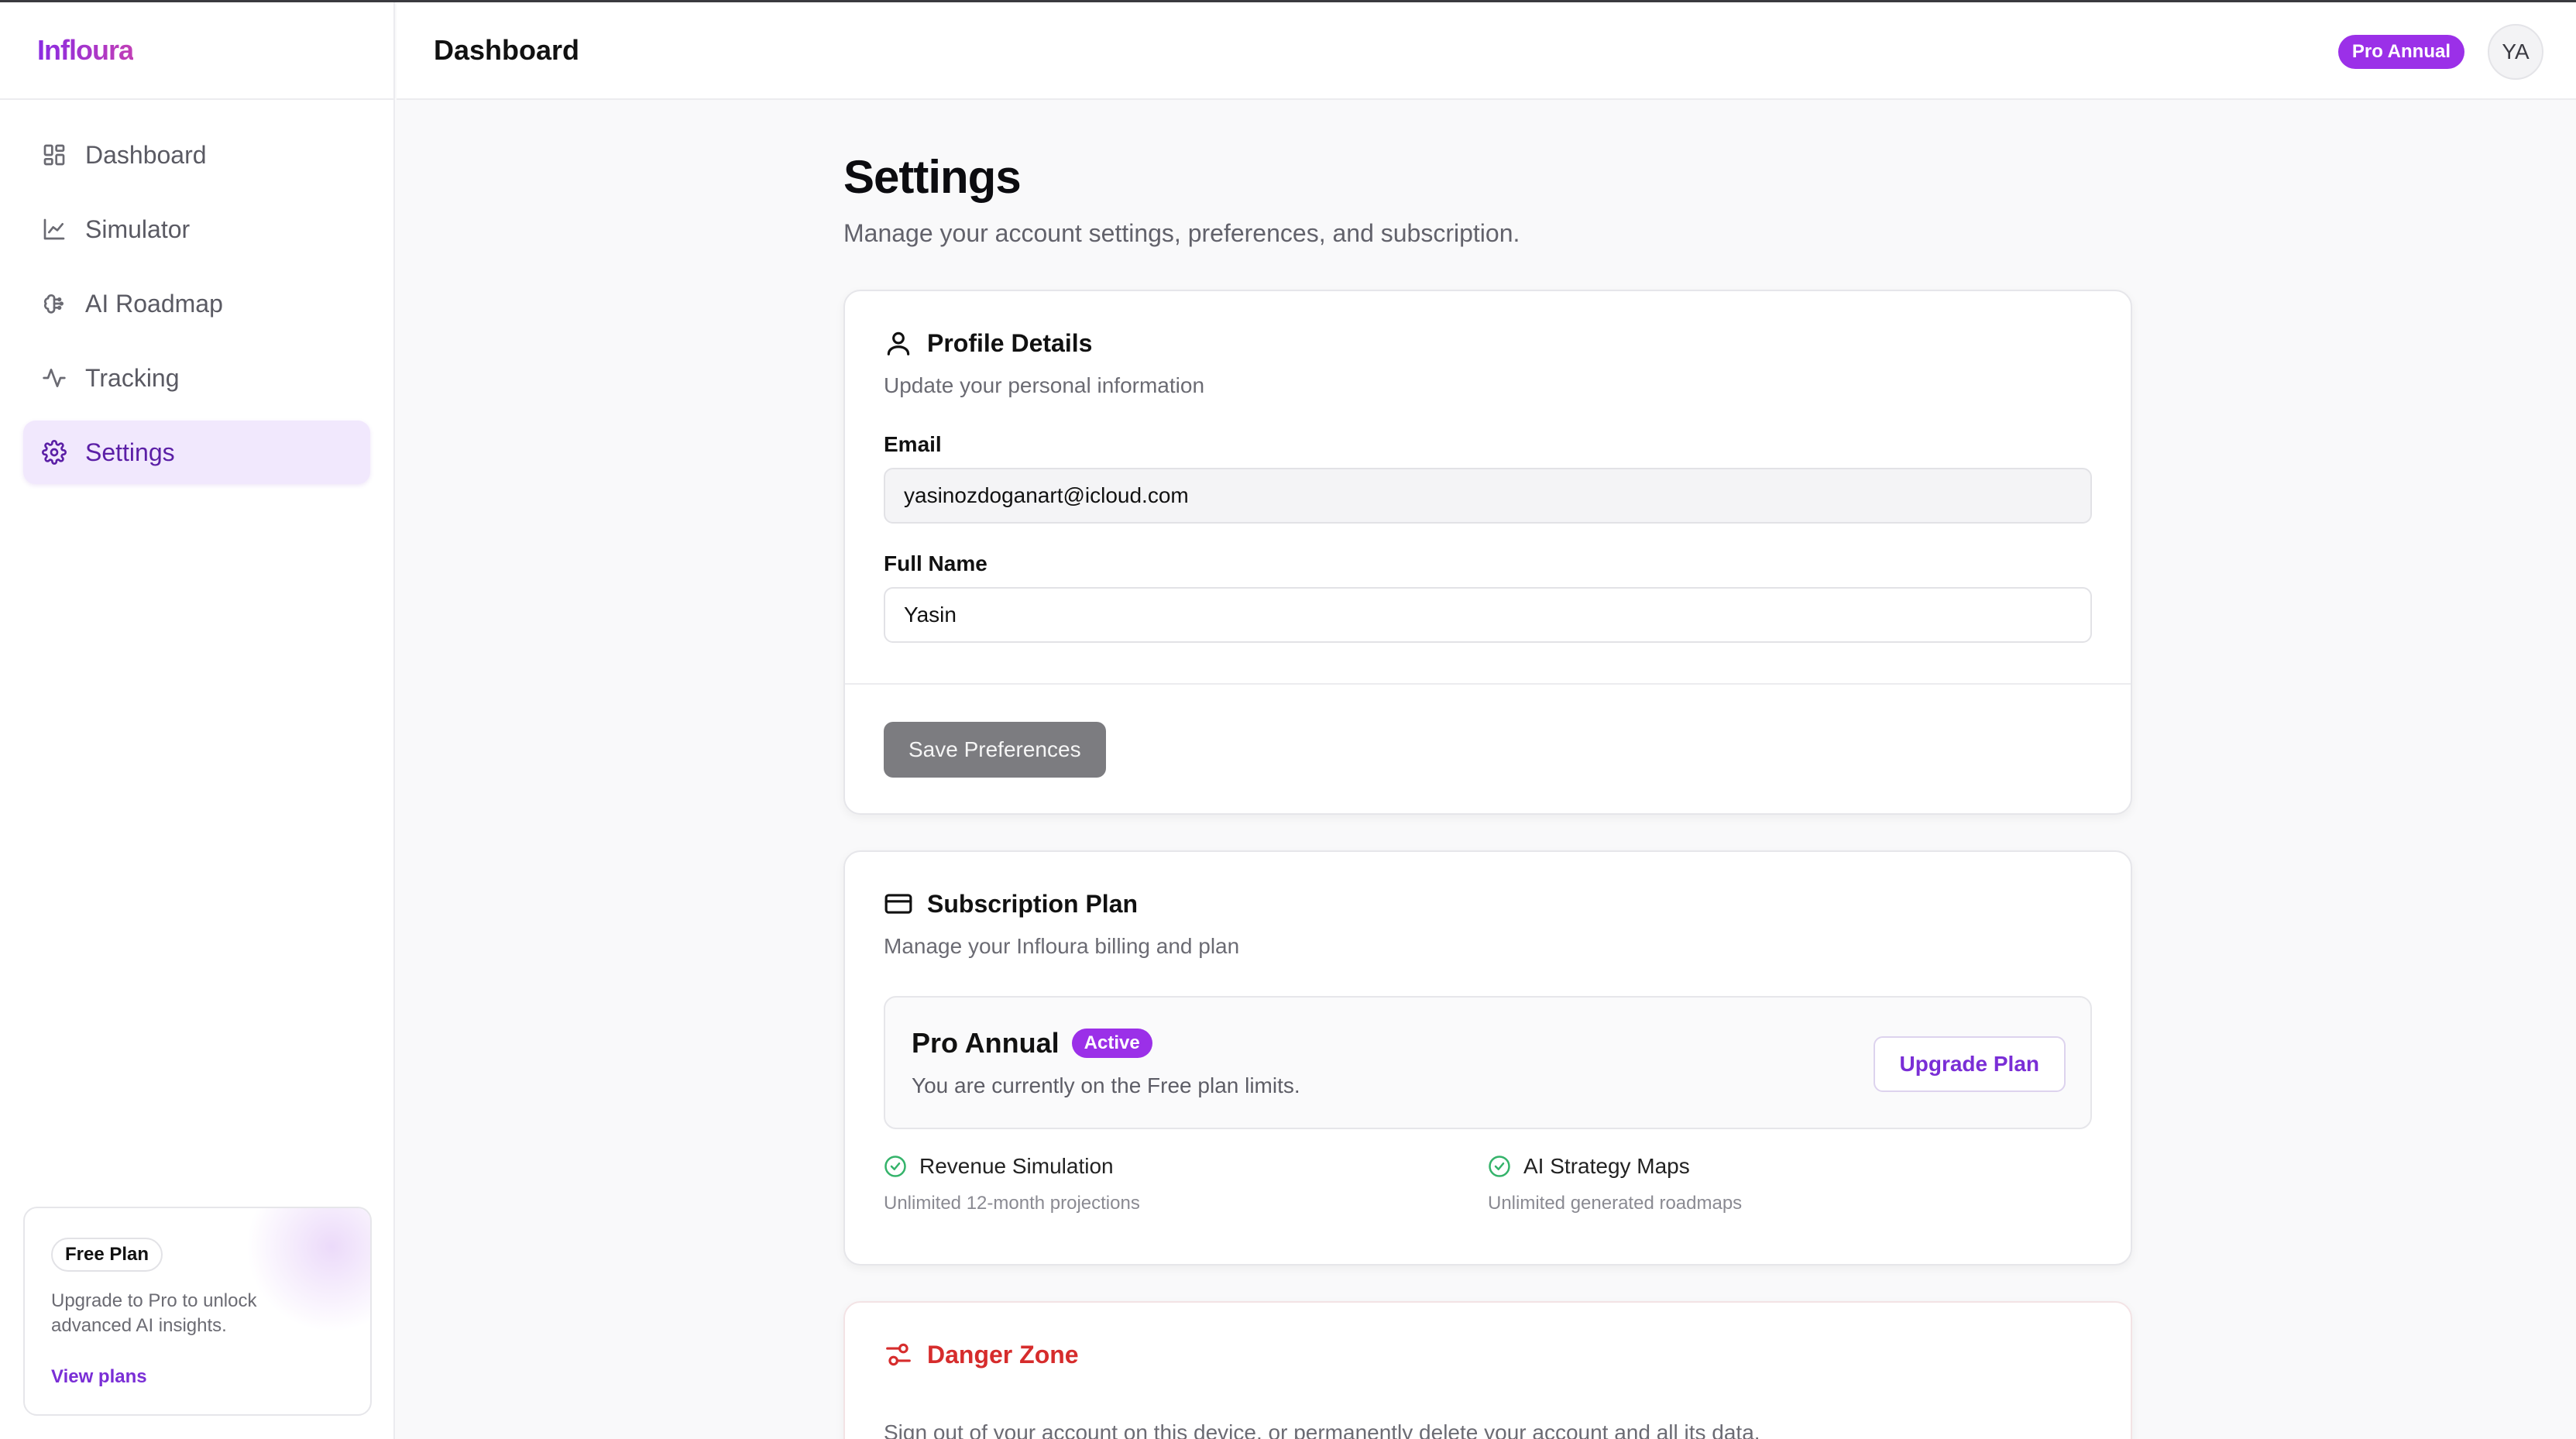  What do you see at coordinates (1488, 343) in the screenshot?
I see `profile-card-title: Profile Details` at bounding box center [1488, 343].